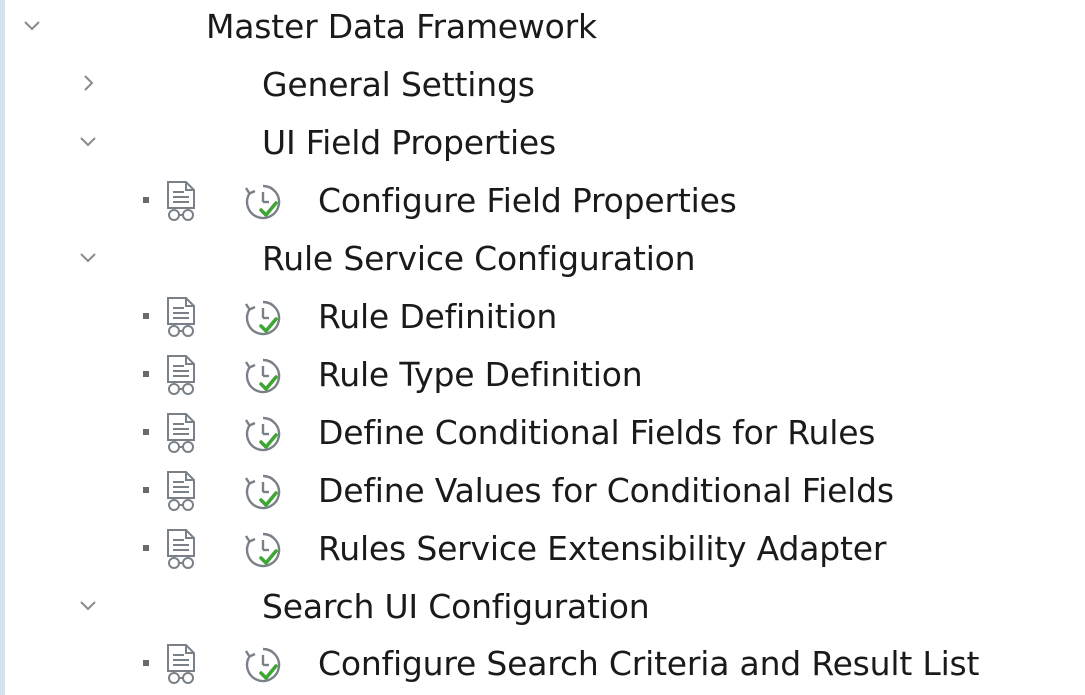 The width and height of the screenshot is (1085, 695). What do you see at coordinates (88, 83) in the screenshot?
I see `chevron-right-icon` at bounding box center [88, 83].